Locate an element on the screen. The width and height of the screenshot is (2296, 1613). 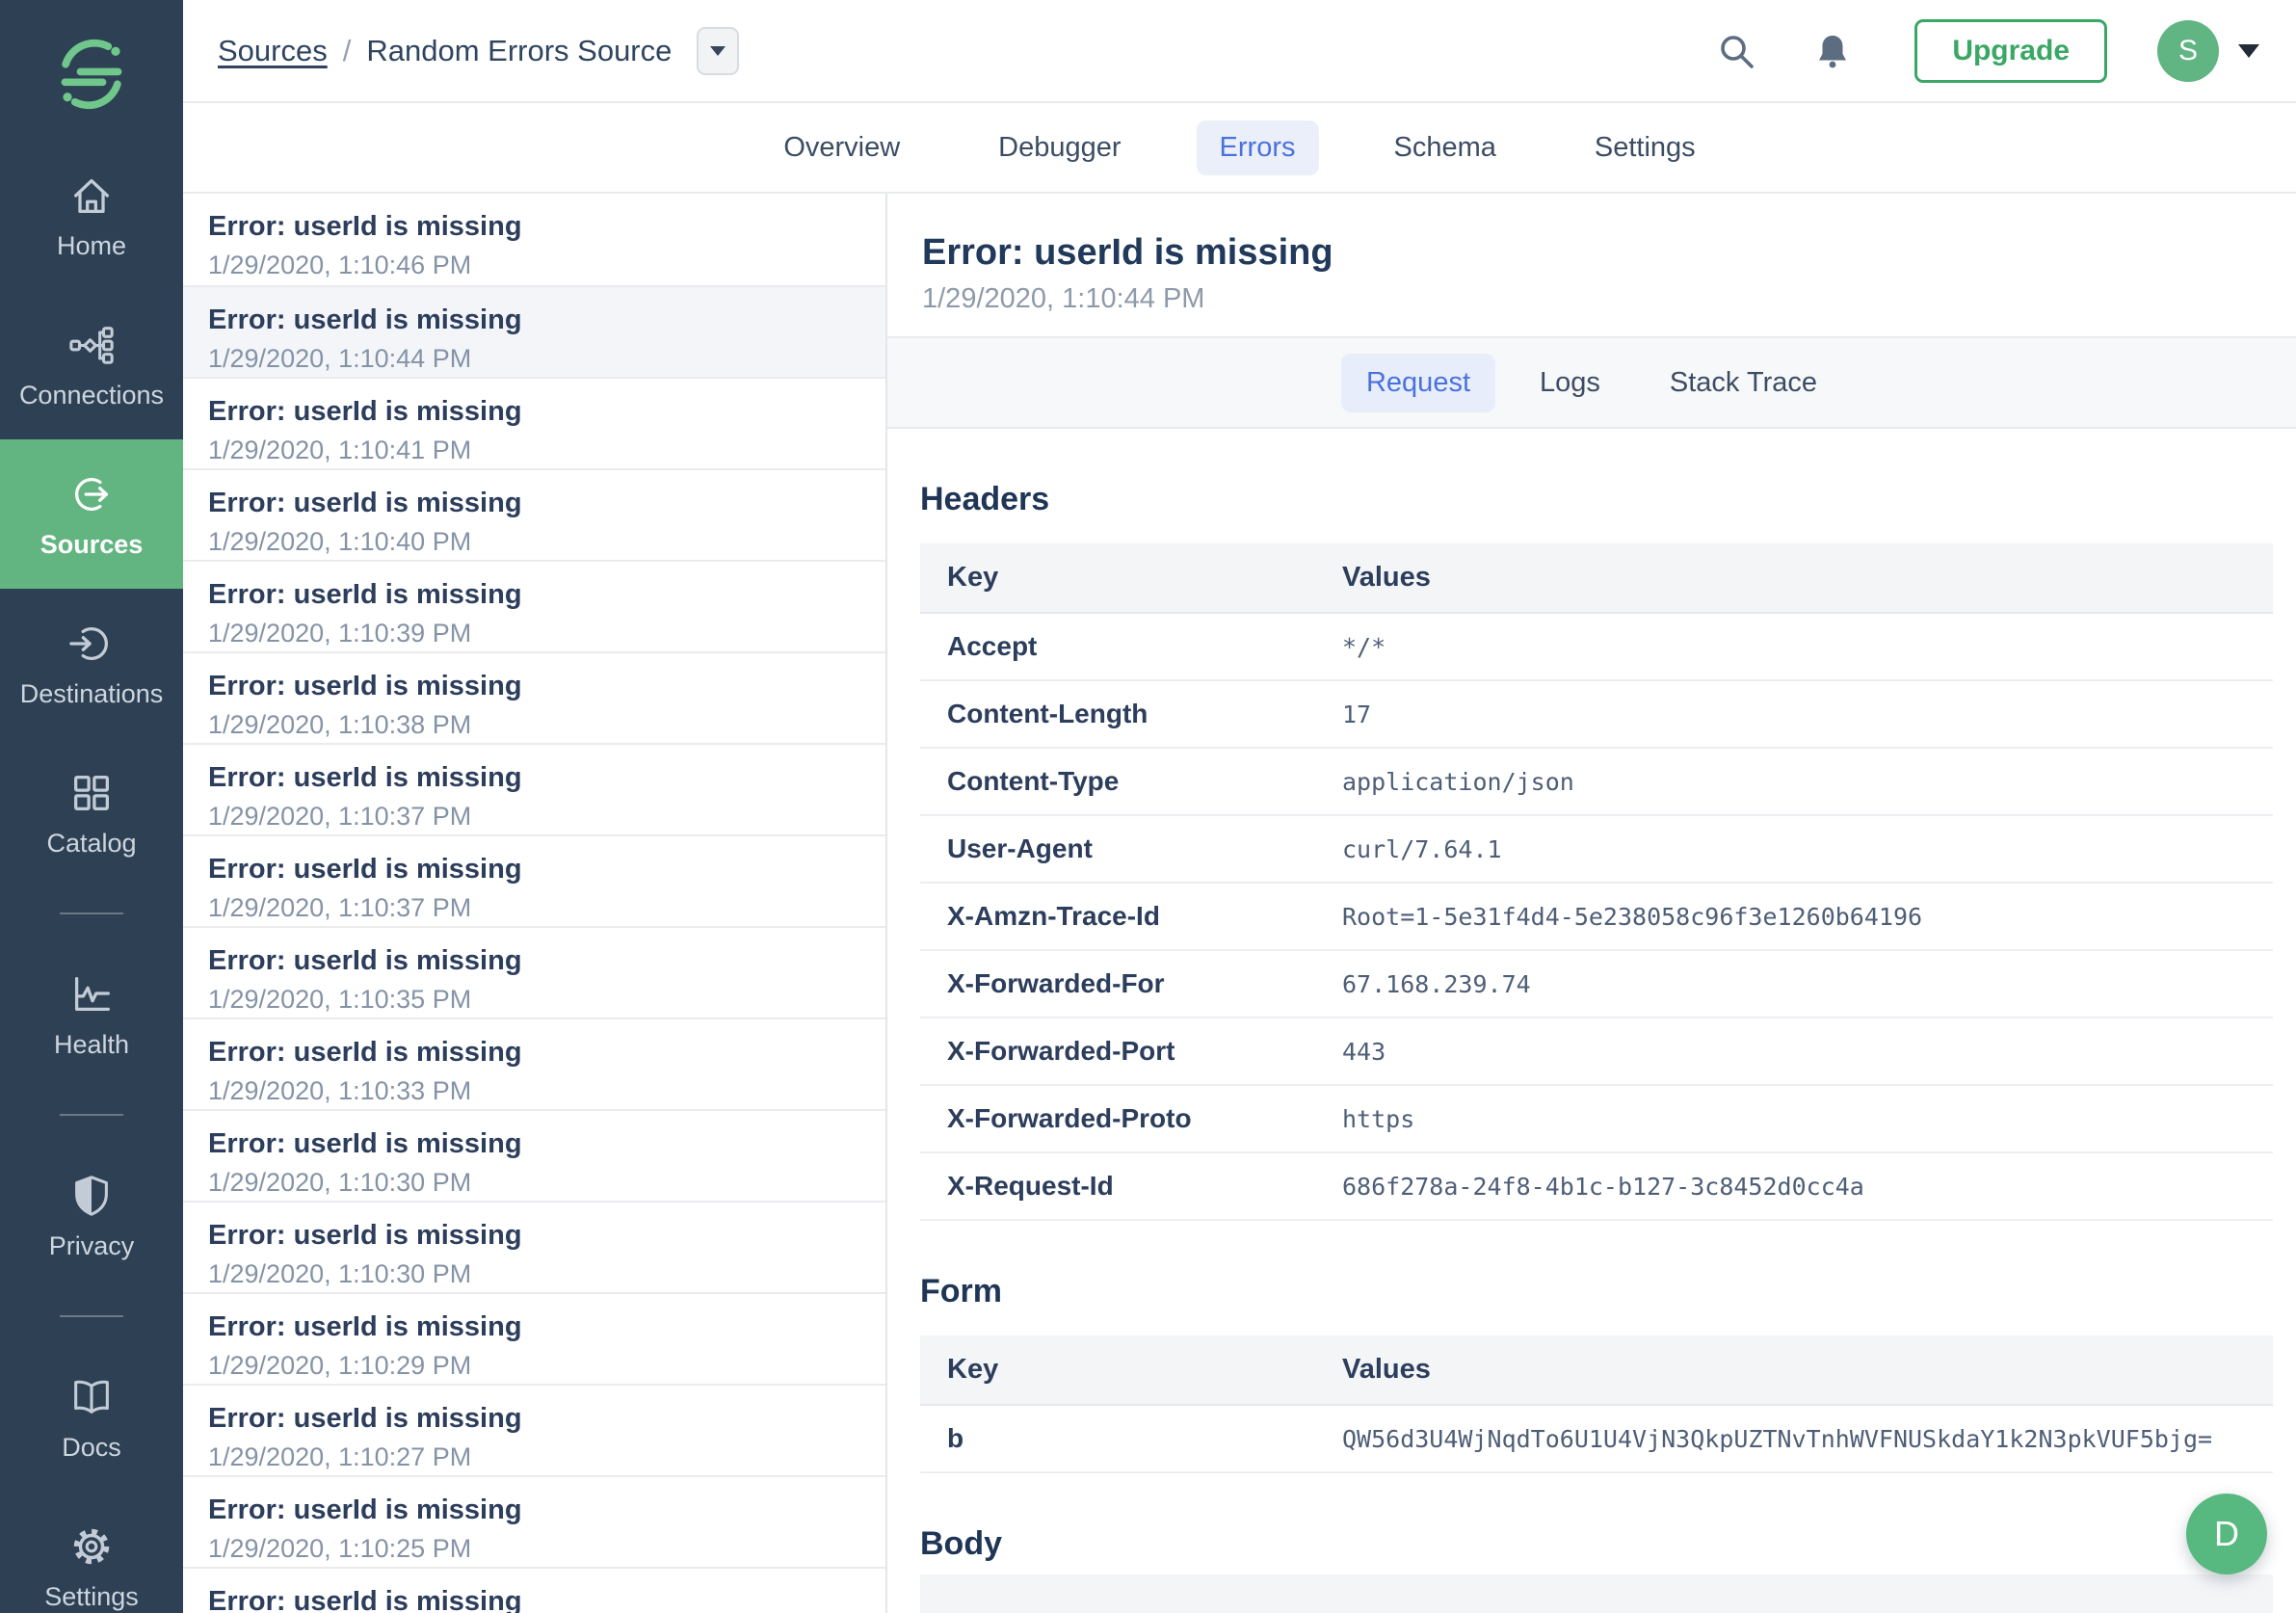
sidebar-item-connections: Connections is located at coordinates (91, 364).